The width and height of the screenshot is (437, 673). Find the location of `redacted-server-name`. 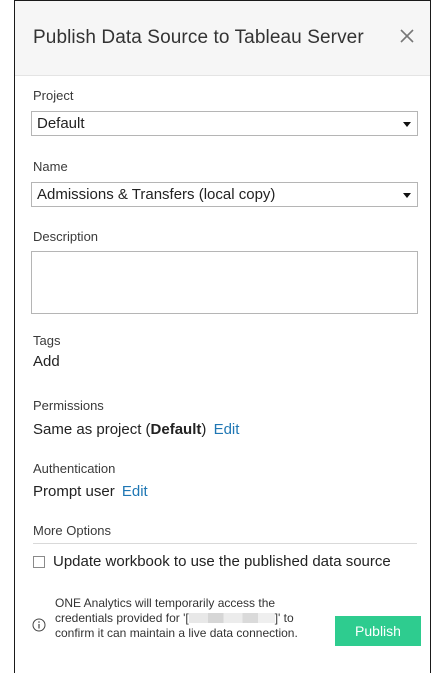

redacted-server-name is located at coordinates (231, 618).